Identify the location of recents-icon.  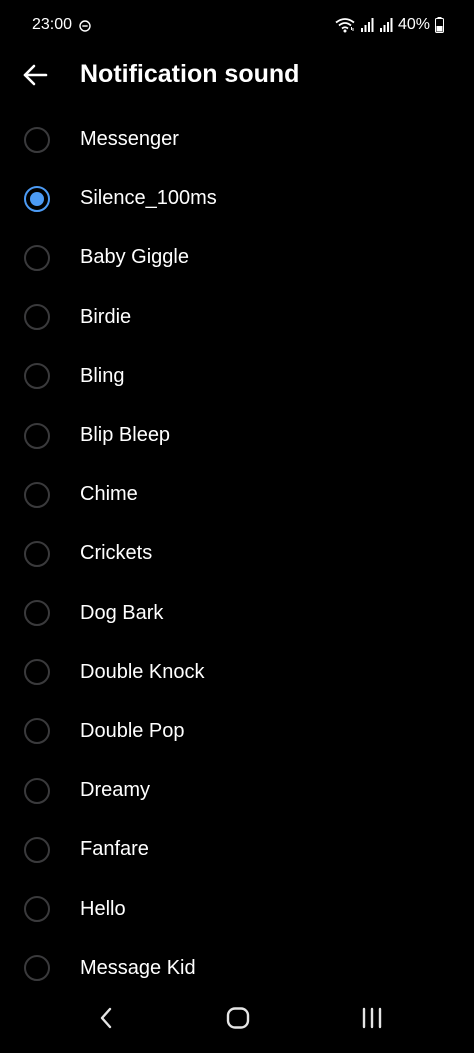
(372, 1020).